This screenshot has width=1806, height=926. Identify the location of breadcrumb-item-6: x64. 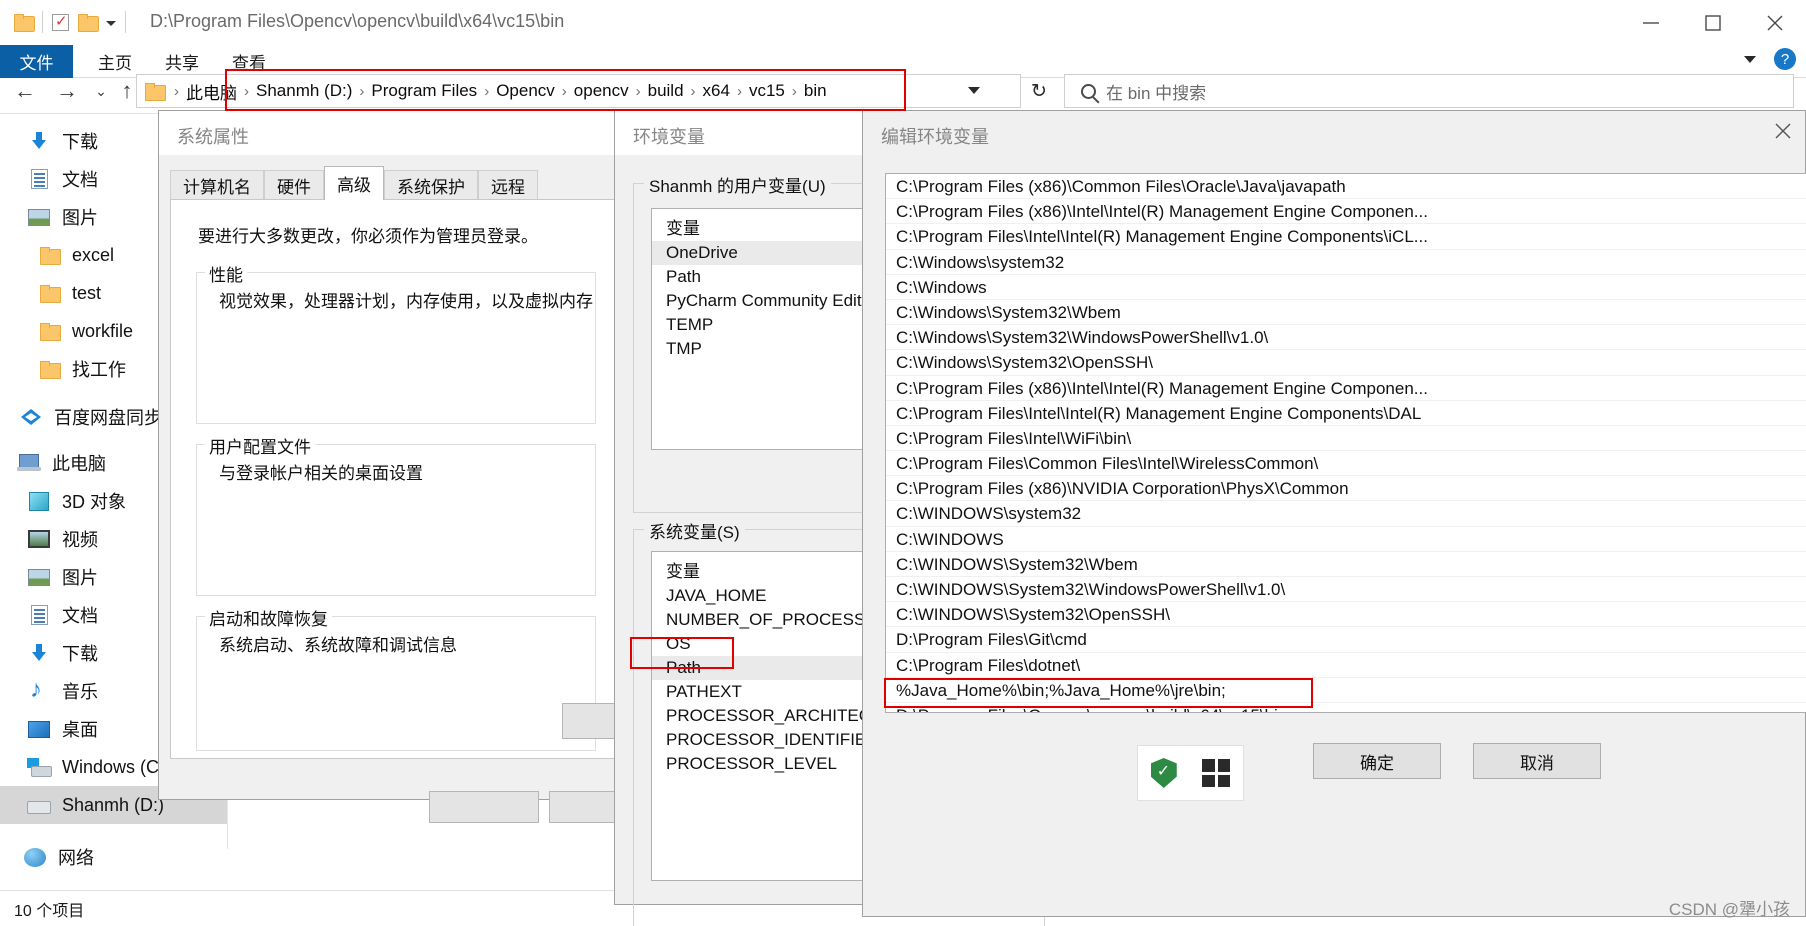
(716, 91).